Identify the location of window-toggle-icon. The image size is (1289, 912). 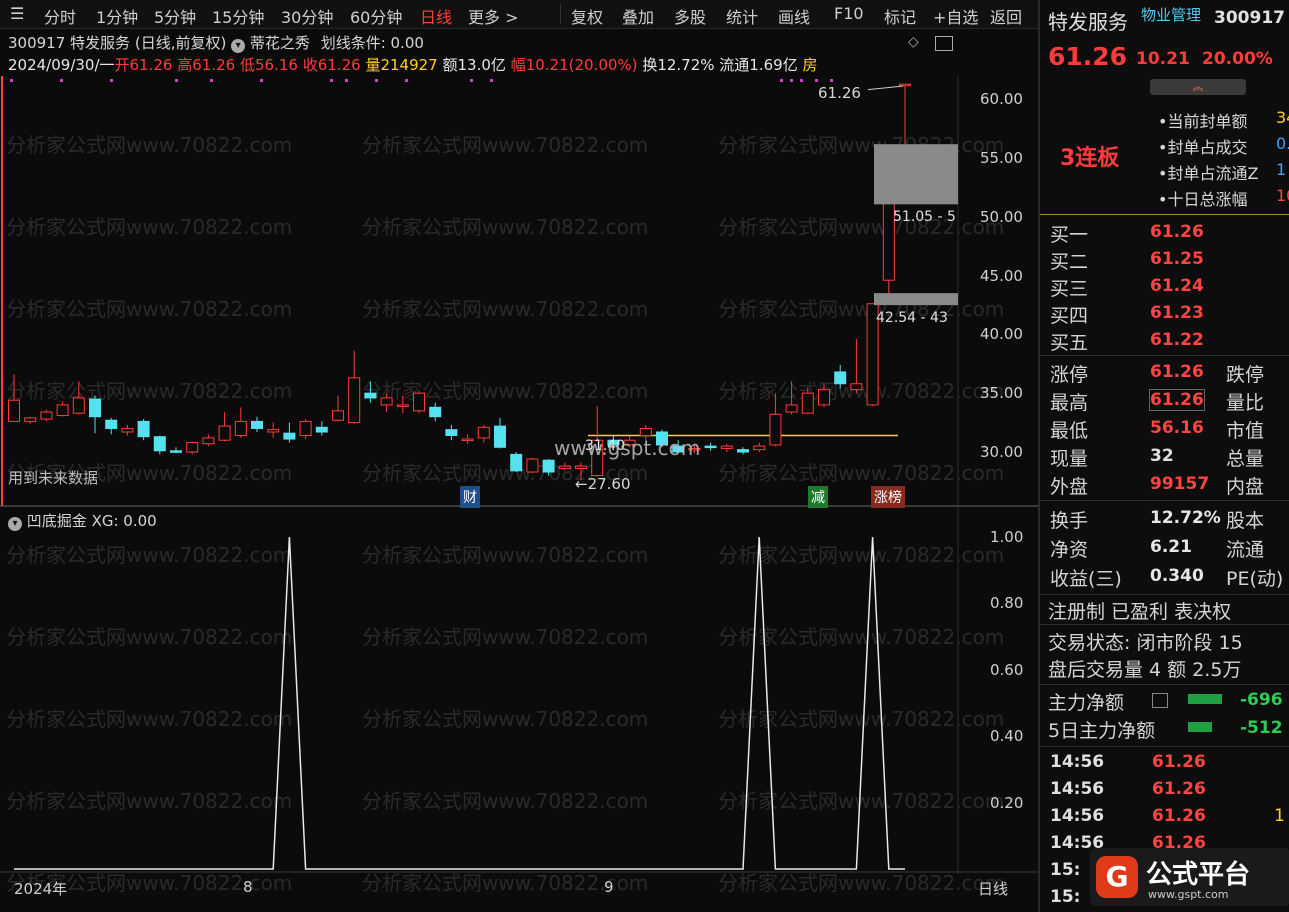
(944, 43).